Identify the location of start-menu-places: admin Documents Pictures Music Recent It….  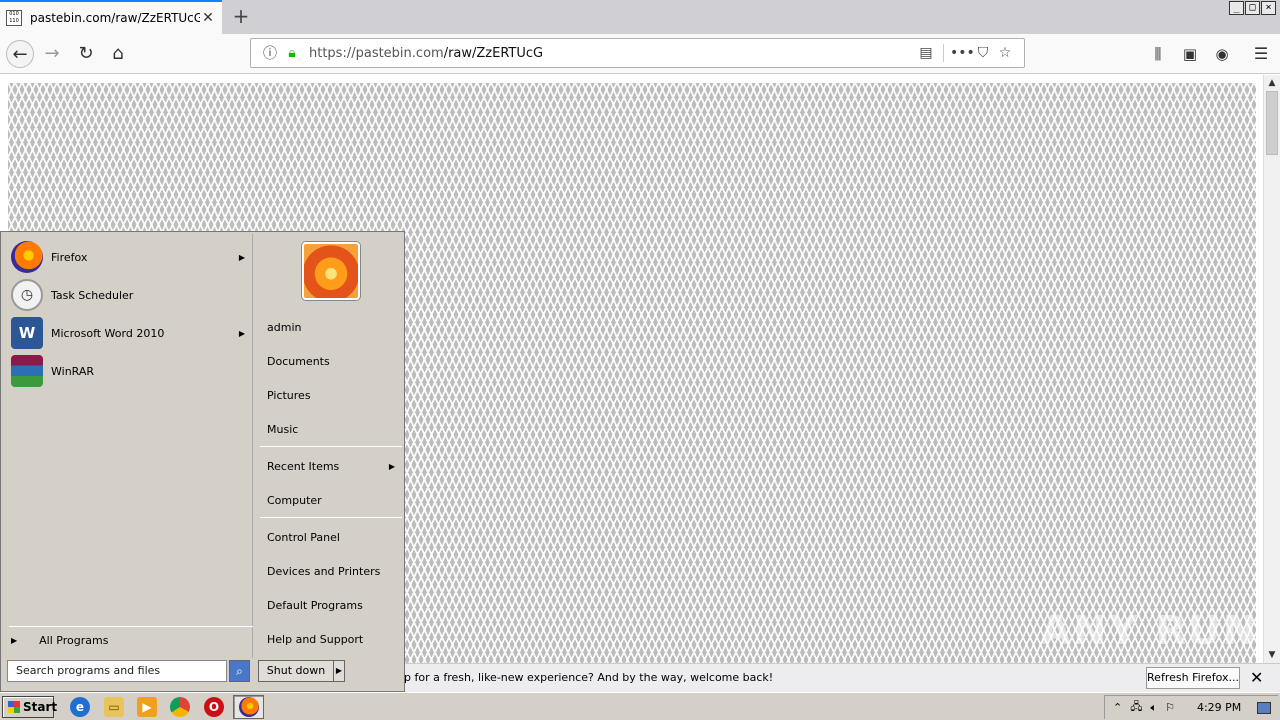
(330, 446).